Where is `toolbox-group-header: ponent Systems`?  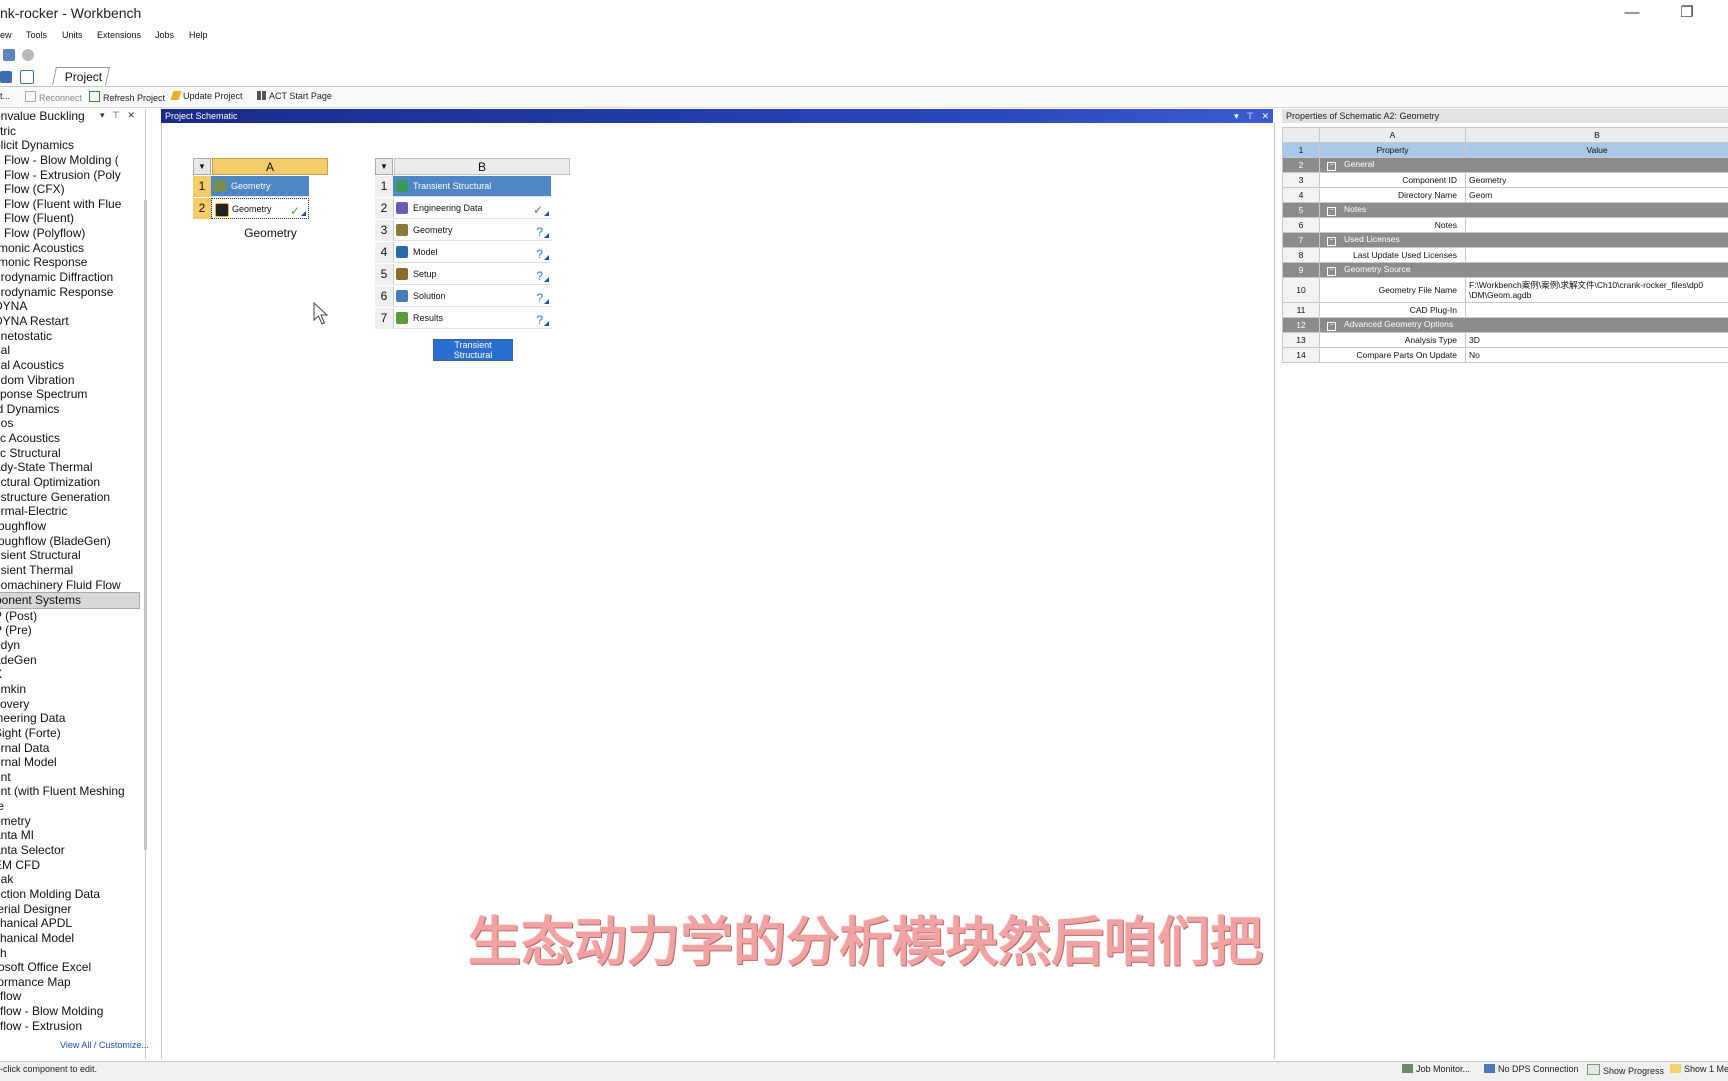 toolbox-group-header: ponent Systems is located at coordinates (70, 600).